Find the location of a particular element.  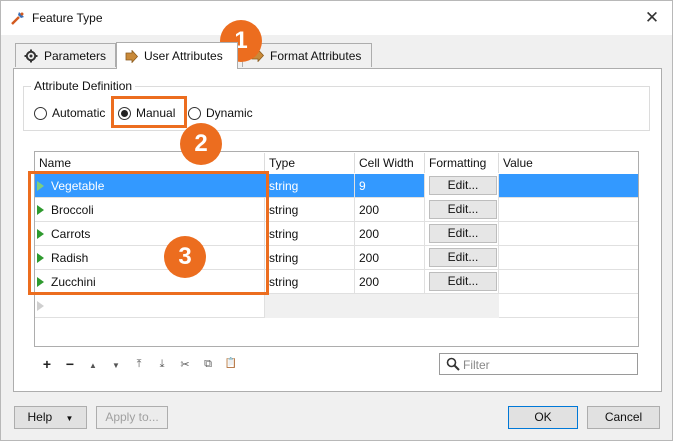

column-header-value: Value is located at coordinates (568, 163).